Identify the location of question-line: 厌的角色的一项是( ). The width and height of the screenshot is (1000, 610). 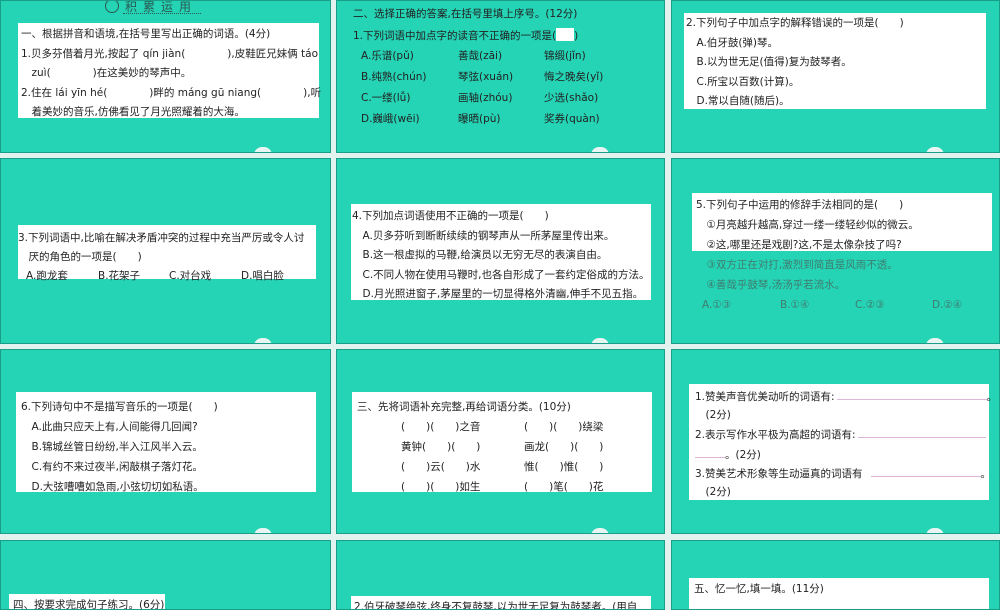
(80, 257).